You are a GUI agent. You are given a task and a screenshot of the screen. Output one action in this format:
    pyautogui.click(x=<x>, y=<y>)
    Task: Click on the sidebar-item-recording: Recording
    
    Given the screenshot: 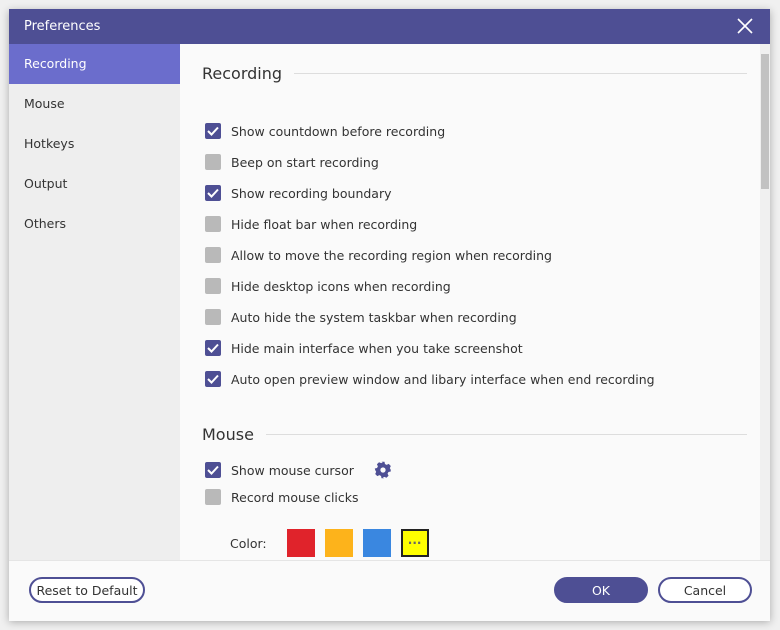 What is the action you would take?
    pyautogui.click(x=94, y=64)
    